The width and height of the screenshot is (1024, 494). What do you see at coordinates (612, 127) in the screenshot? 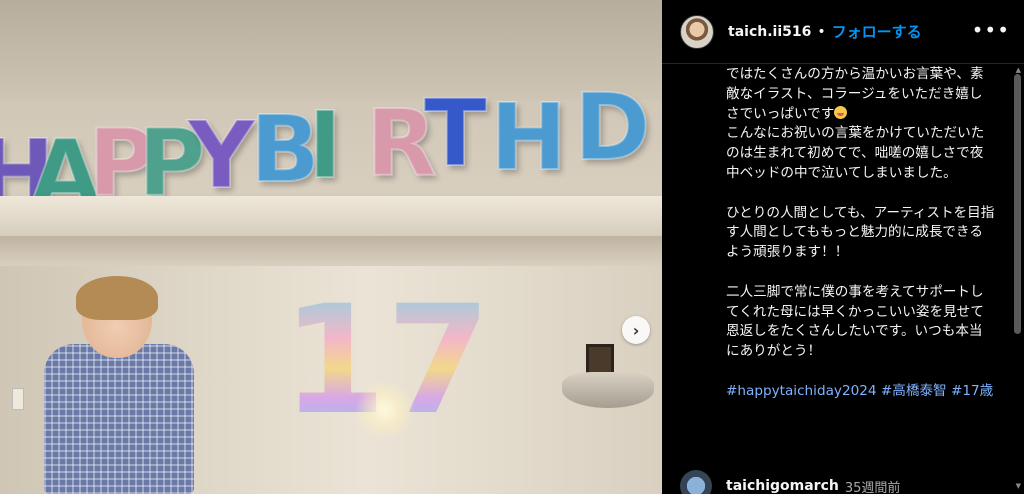
I see `balloon-letter-d: D` at bounding box center [612, 127].